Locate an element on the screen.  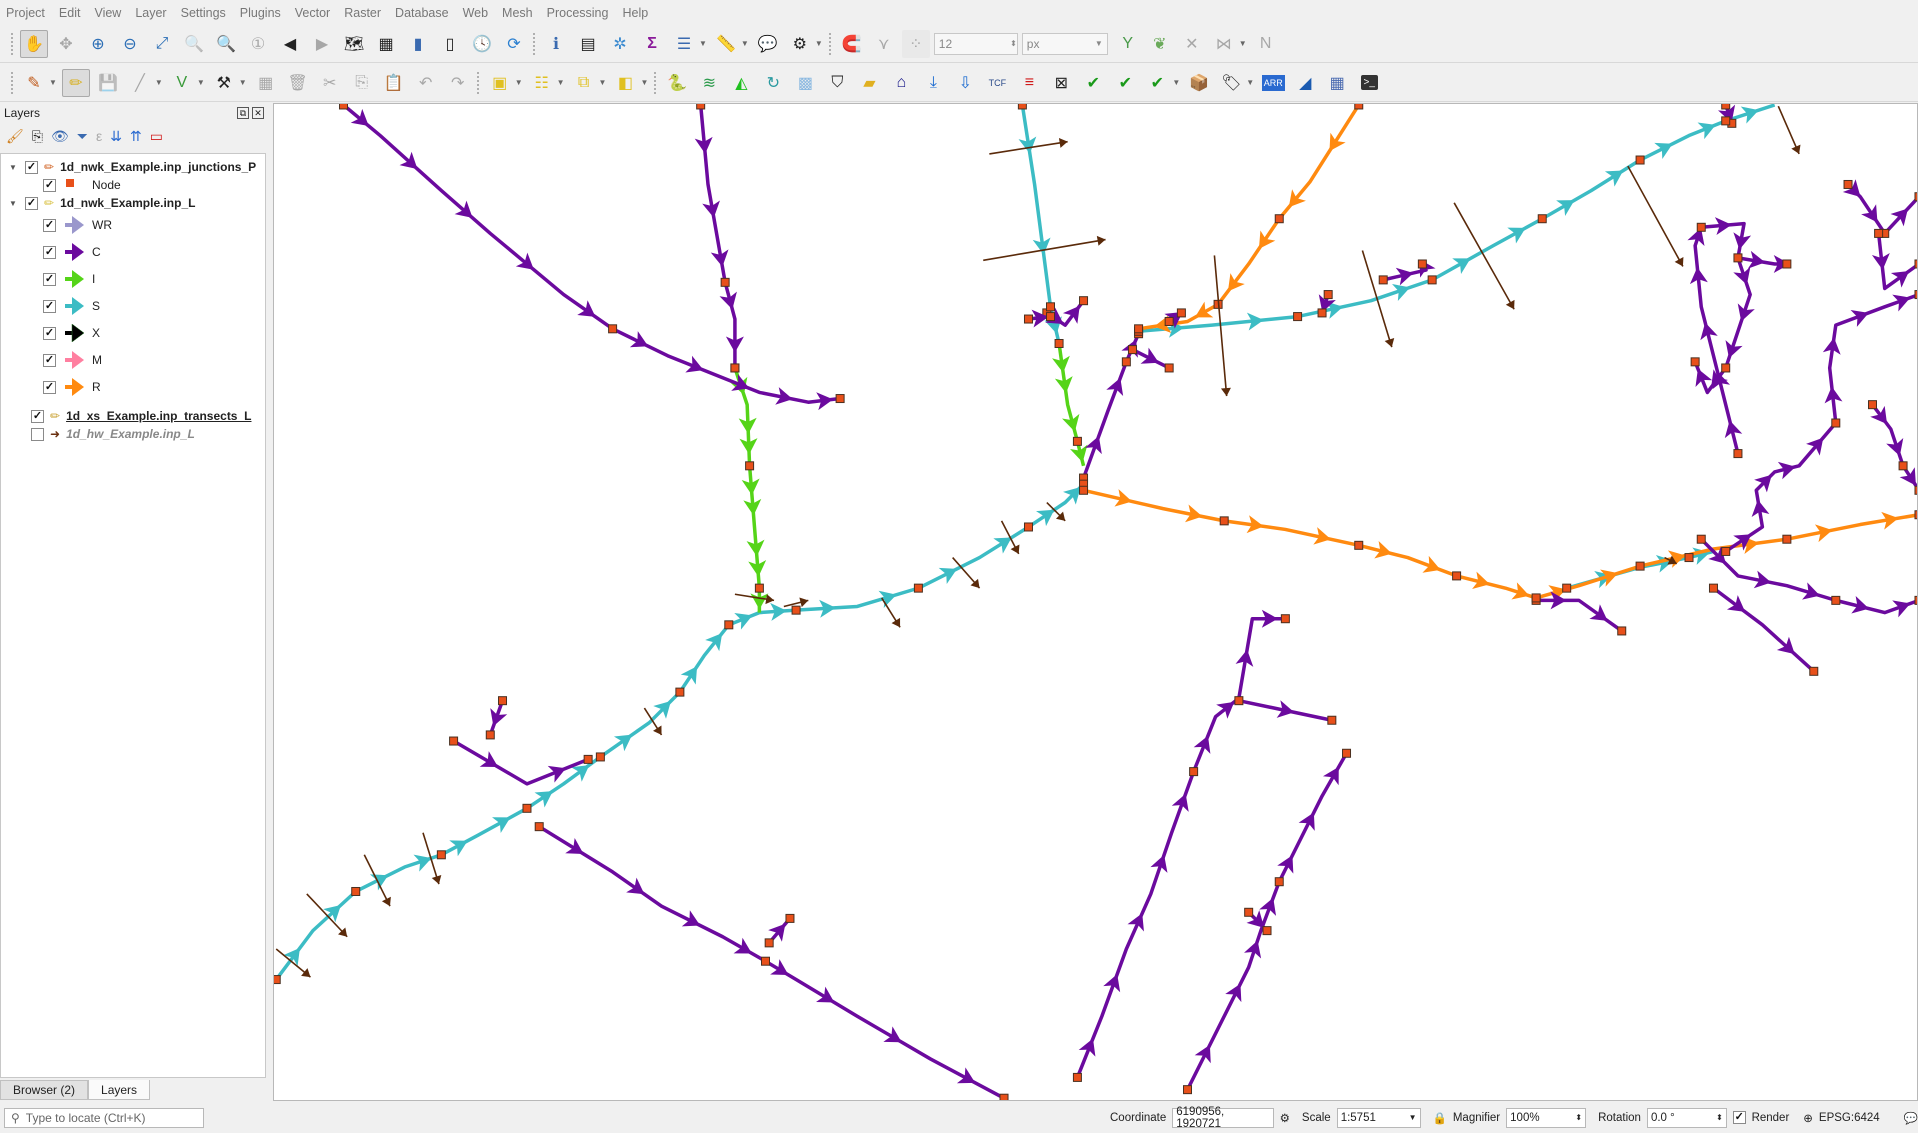
raster-button: ▩ is located at coordinates (805, 83).